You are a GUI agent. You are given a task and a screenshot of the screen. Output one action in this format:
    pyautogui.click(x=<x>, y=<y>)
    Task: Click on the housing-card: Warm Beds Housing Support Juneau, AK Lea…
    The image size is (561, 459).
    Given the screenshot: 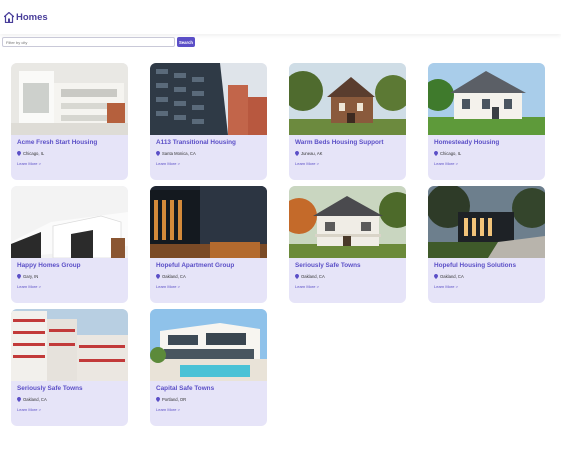 What is the action you would take?
    pyautogui.click(x=347, y=121)
    